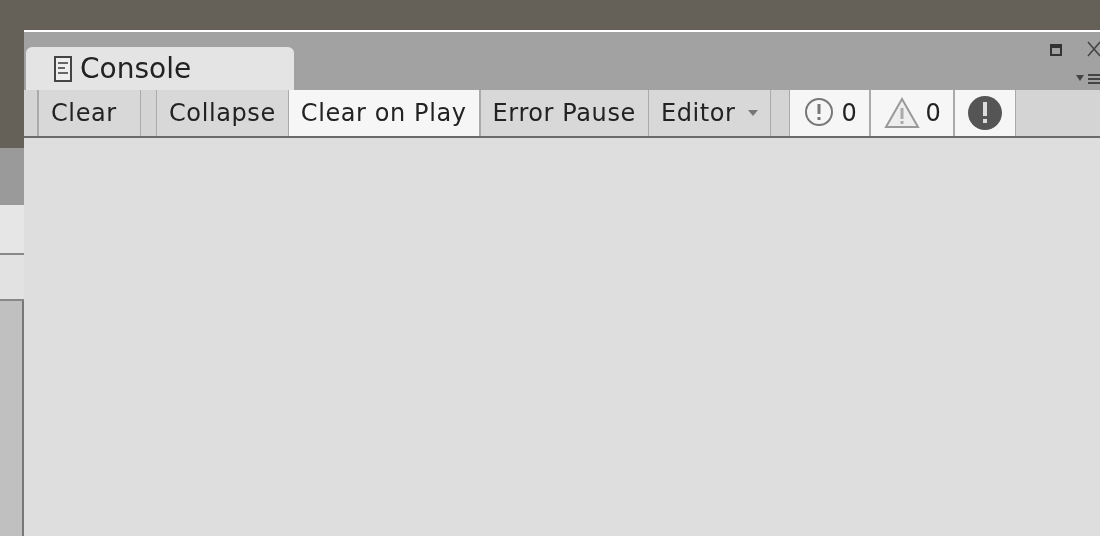  I want to click on clear-button: Clear, so click(89, 113).